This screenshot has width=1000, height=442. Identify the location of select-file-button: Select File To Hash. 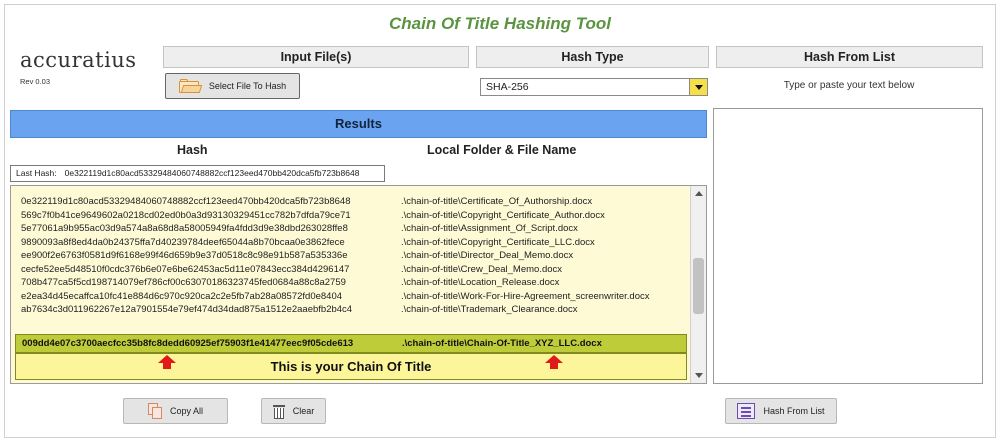
(232, 86).